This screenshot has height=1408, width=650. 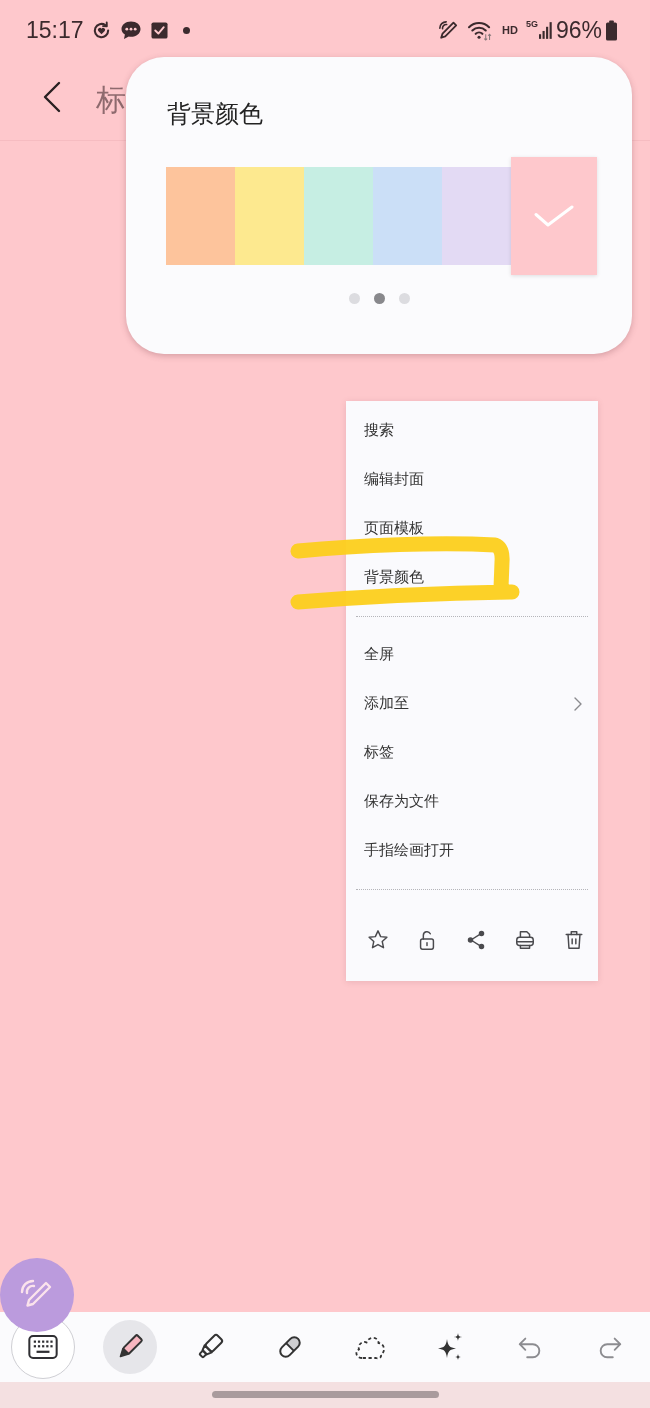 What do you see at coordinates (101, 30) in the screenshot?
I see `sync-heart-icon` at bounding box center [101, 30].